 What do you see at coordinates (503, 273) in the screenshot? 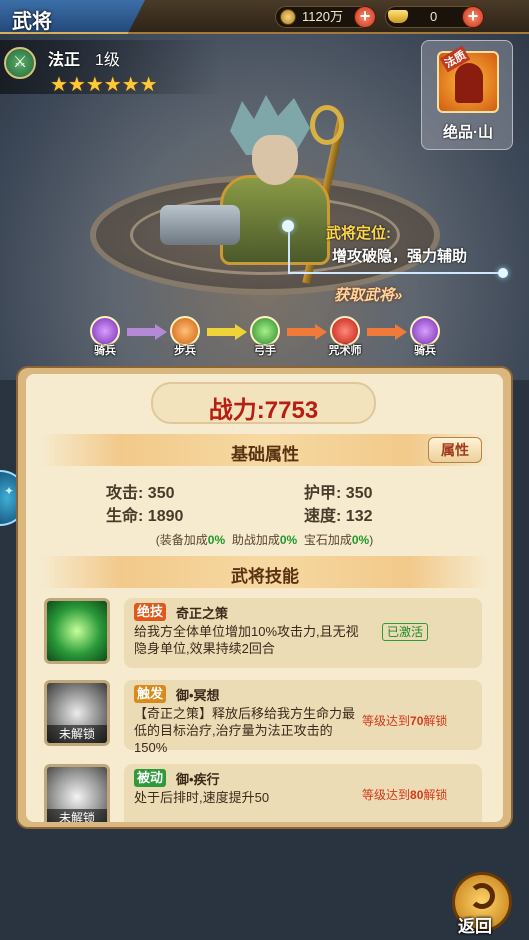
I see `pointer-dot-end` at bounding box center [503, 273].